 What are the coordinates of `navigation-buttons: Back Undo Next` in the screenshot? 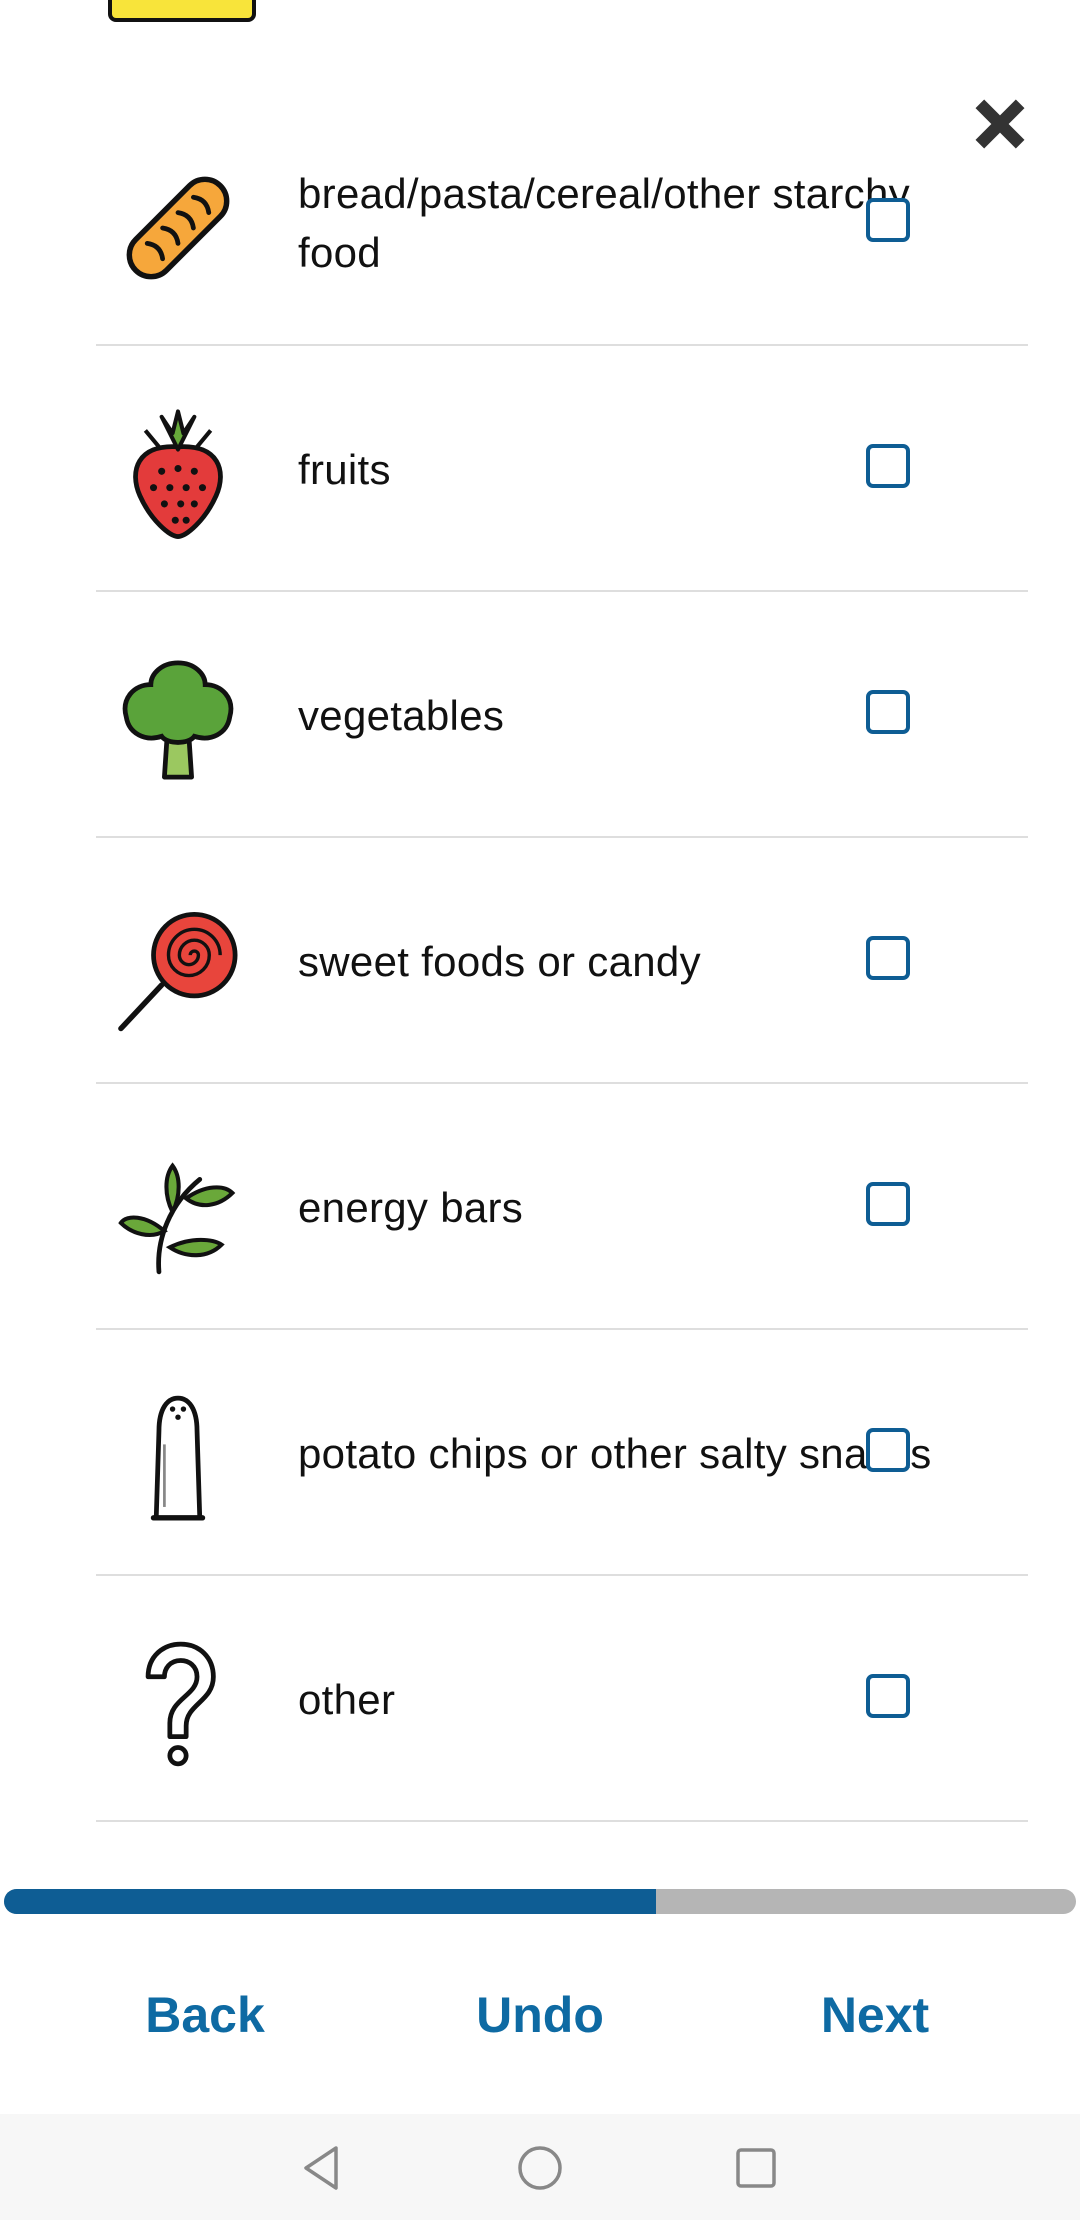 It's located at (540, 2015).